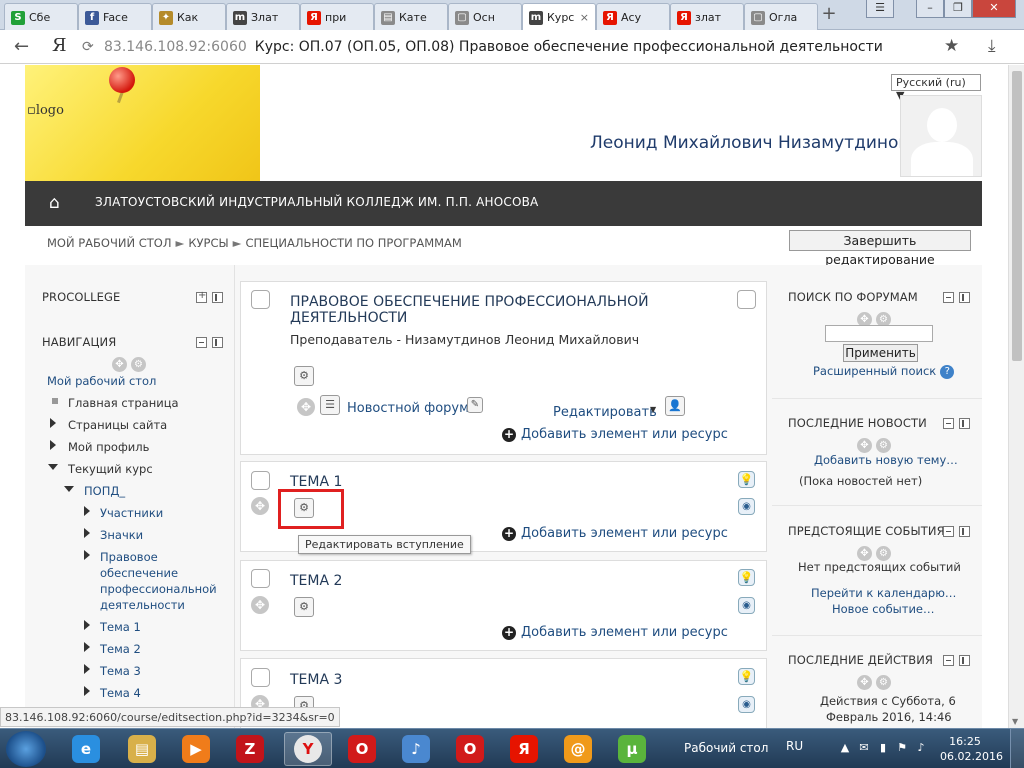 This screenshot has width=1024, height=768. What do you see at coordinates (864, 748) in the screenshot?
I see `tray-app-icon: ✉` at bounding box center [864, 748].